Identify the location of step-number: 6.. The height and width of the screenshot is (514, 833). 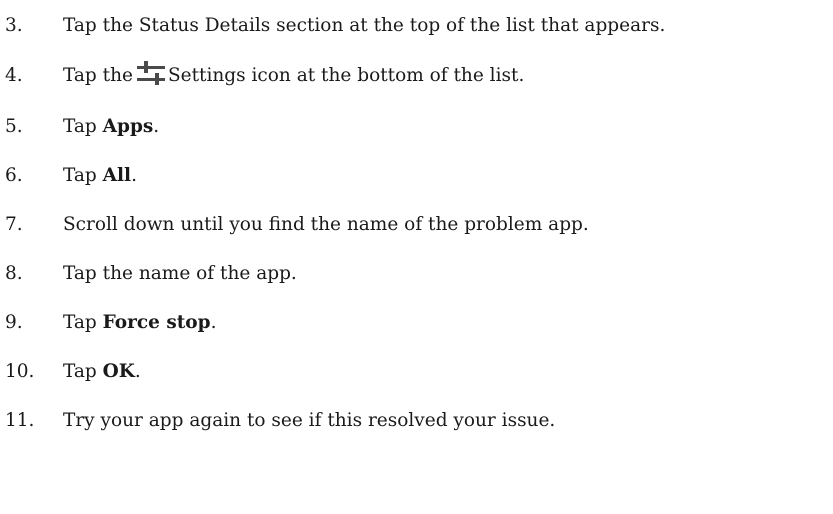
(14, 175).